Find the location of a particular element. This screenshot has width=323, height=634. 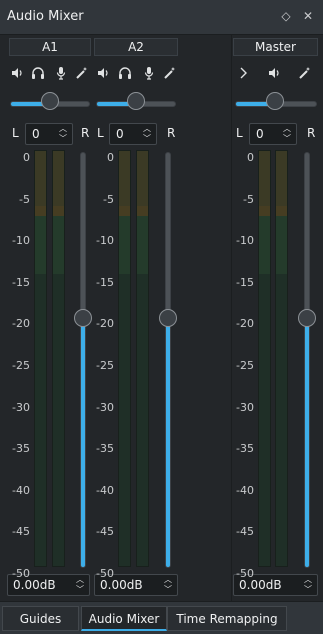

pan-control-master: L 0 ︿ ﹀ R is located at coordinates (277, 134).